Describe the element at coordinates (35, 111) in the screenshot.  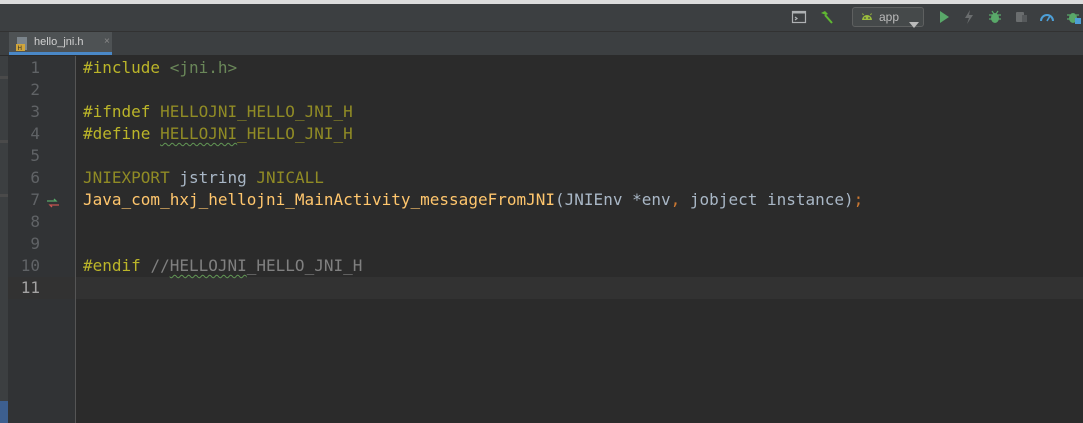
I see `line-number: 3` at that location.